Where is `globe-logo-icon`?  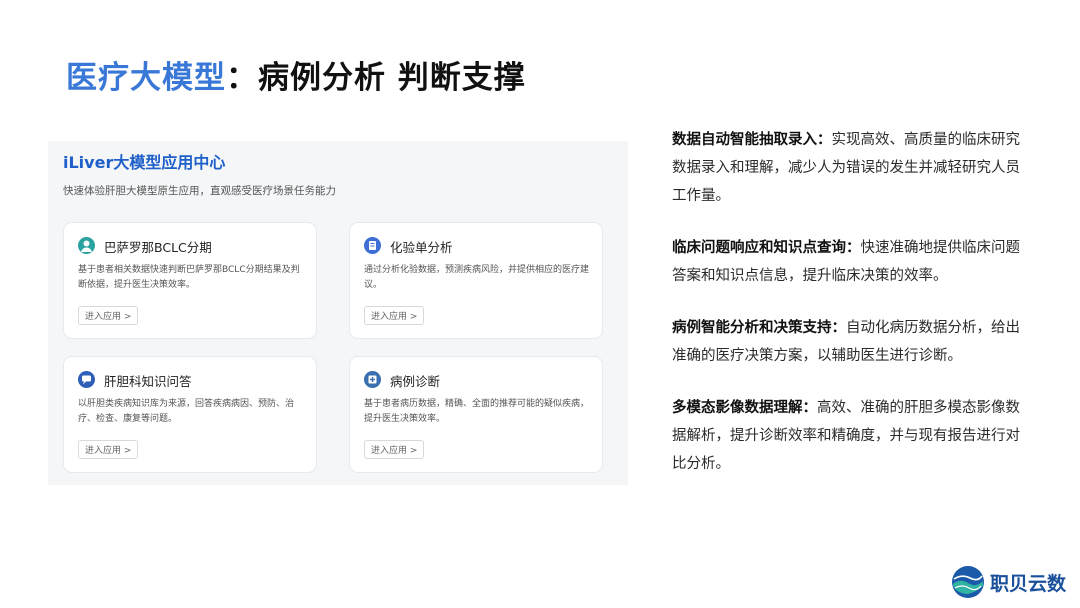 globe-logo-icon is located at coordinates (968, 582).